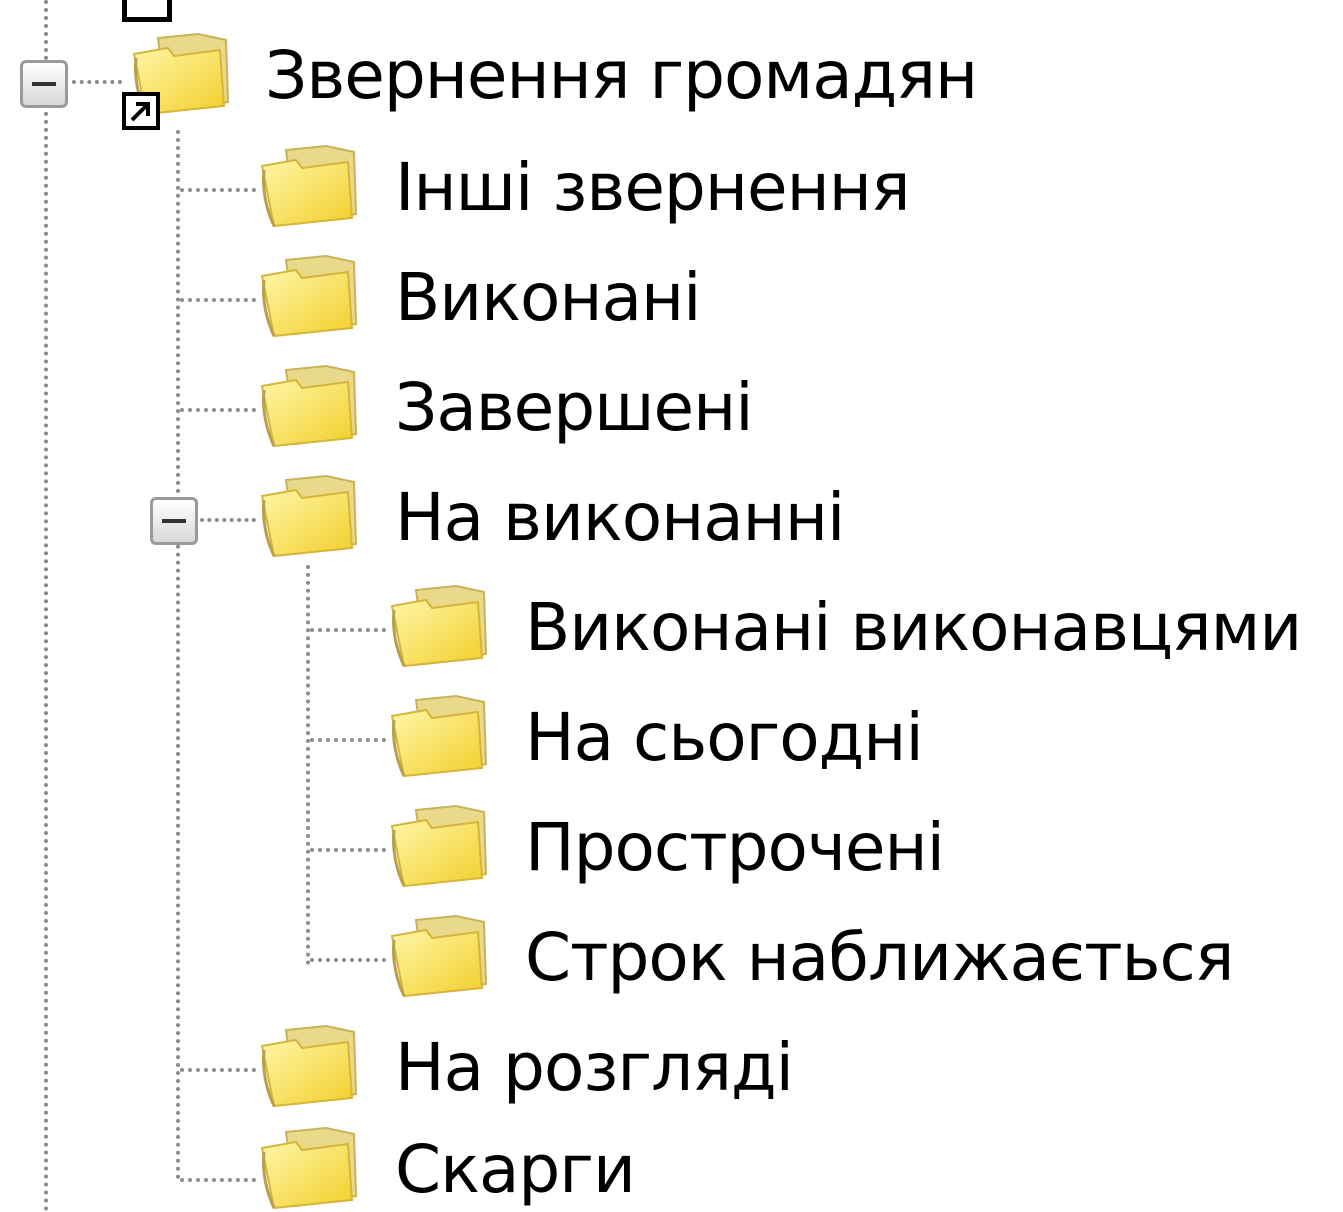  What do you see at coordinates (174, 521) in the screenshot?
I see `collapse-toggle-in-progress` at bounding box center [174, 521].